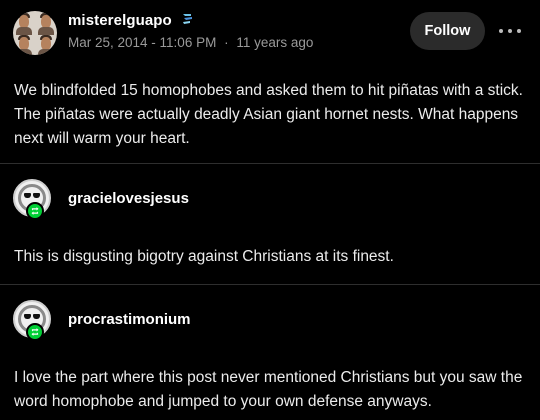 This screenshot has width=540, height=420. Describe the element at coordinates (447, 31) in the screenshot. I see `follow-button: Follow` at that location.